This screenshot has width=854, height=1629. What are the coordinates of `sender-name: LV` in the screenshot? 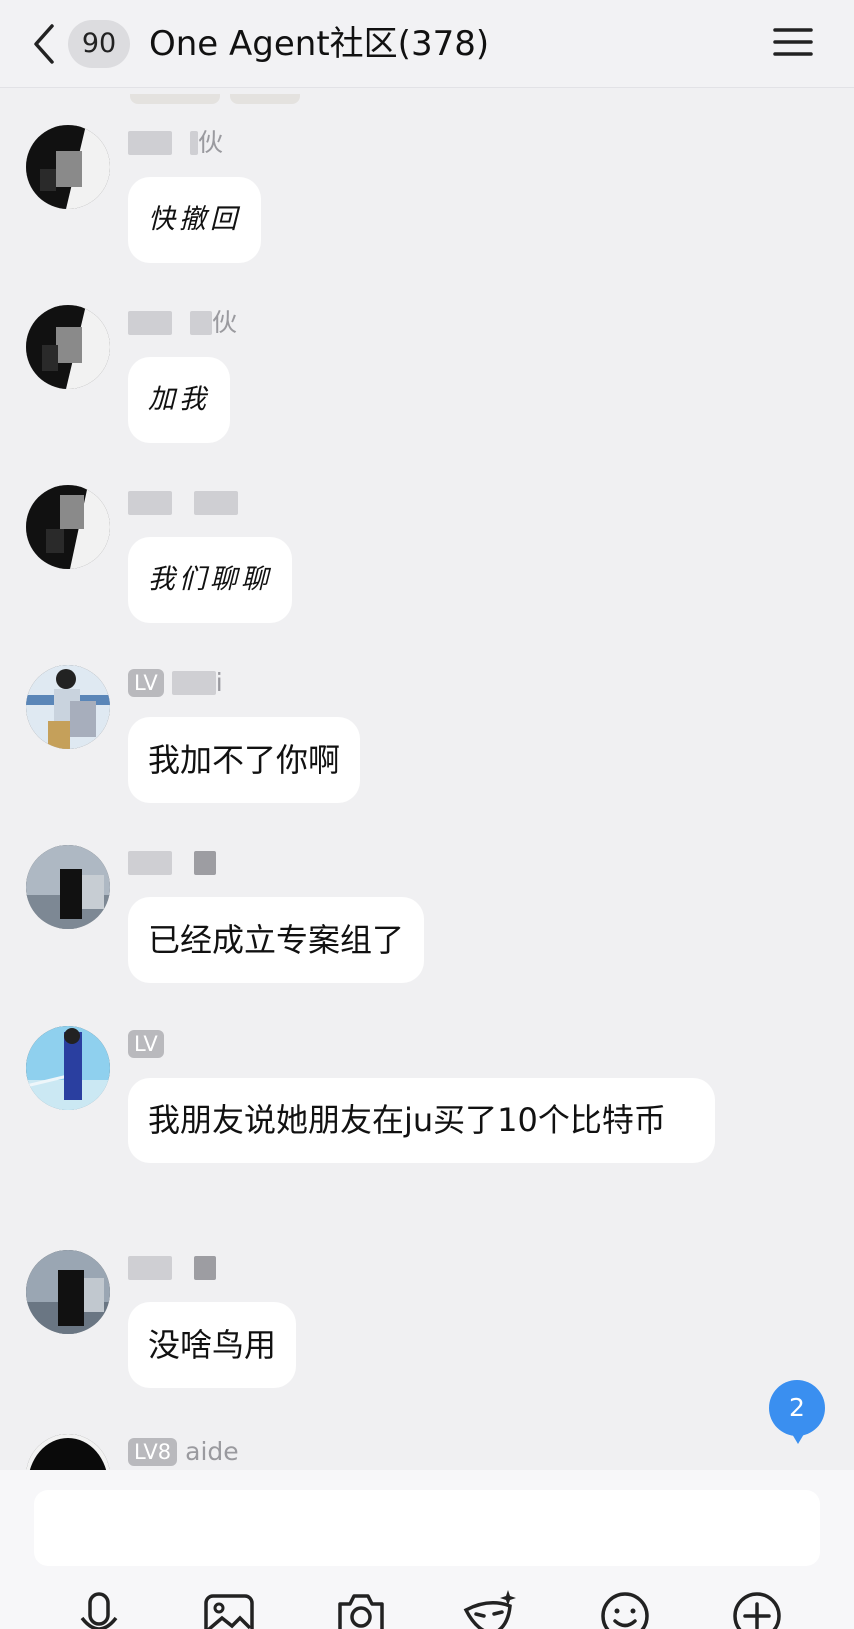 It's located at (150, 1043).